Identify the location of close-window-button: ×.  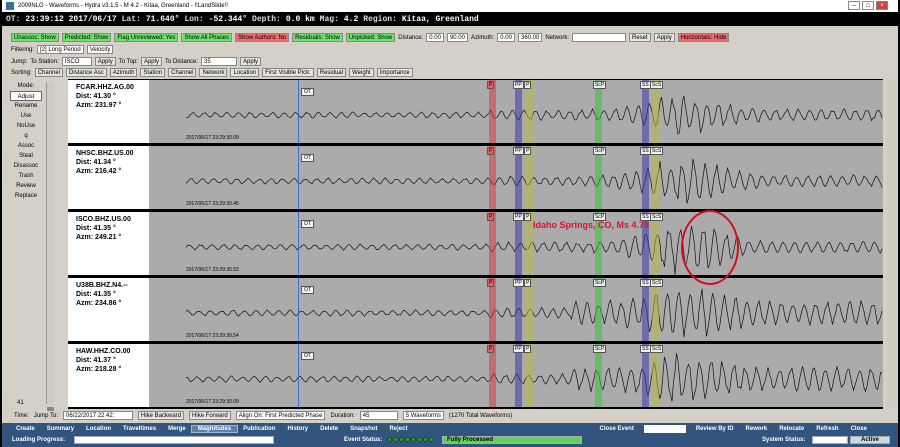
(882, 5).